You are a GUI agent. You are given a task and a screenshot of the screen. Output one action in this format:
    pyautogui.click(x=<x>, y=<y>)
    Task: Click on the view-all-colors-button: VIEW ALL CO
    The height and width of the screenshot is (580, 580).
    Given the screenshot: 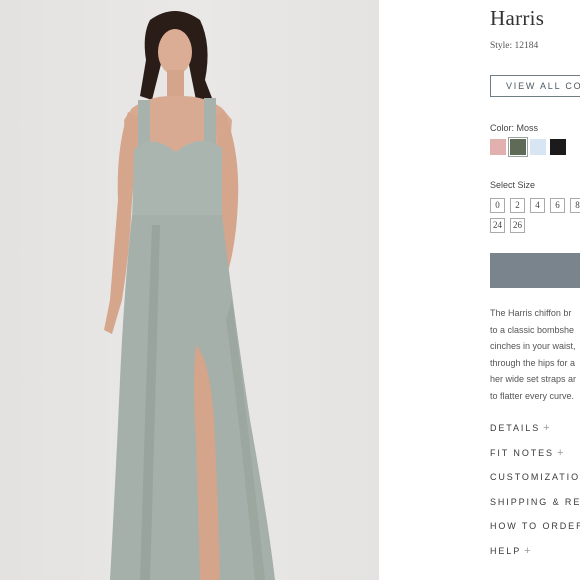 What is the action you would take?
    pyautogui.click(x=535, y=86)
    